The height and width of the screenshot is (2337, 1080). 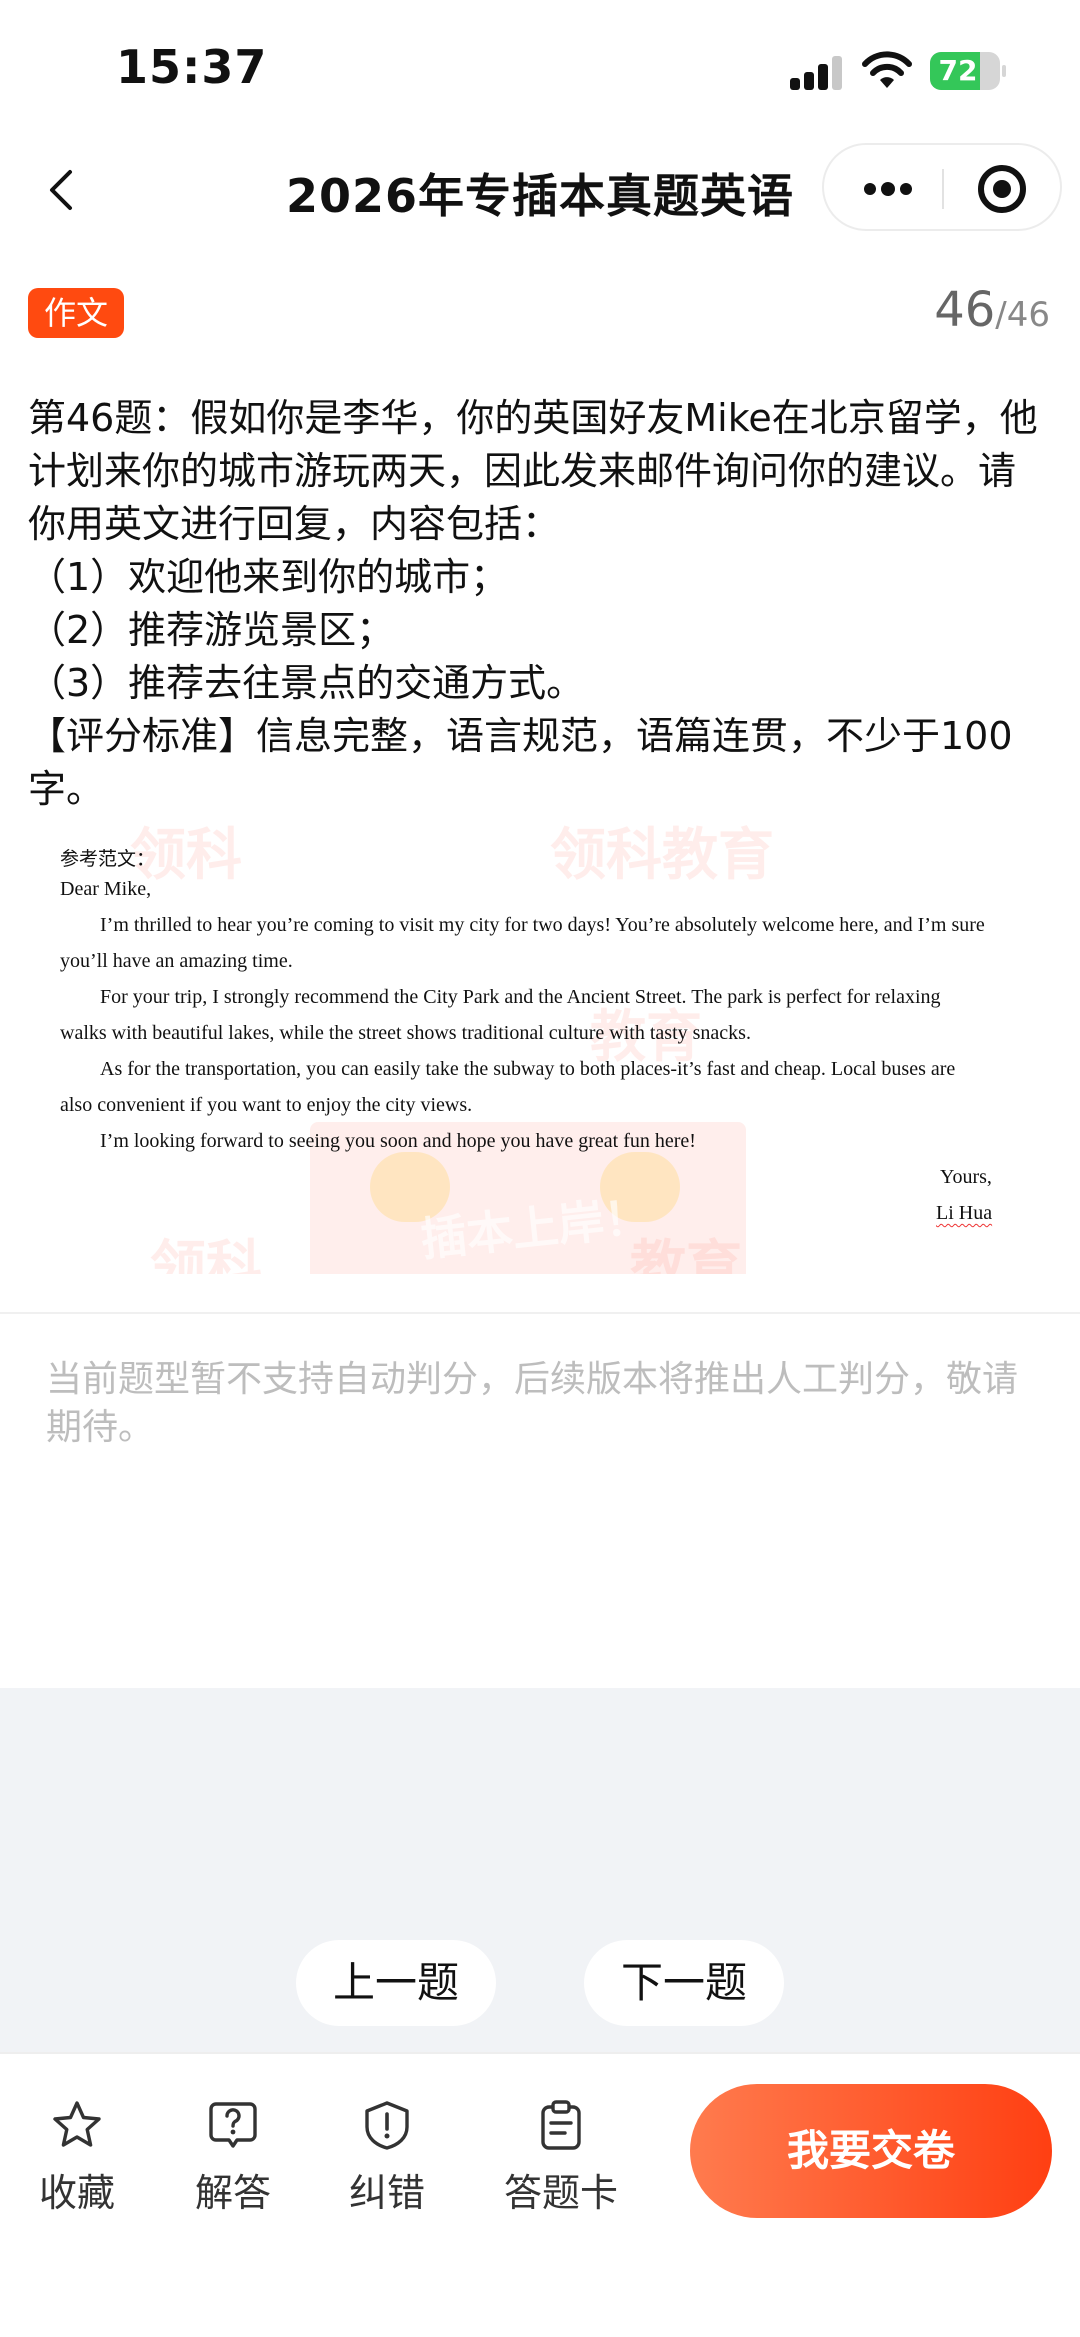 What do you see at coordinates (966, 1177) in the screenshot?
I see `essay-closing: Yours,` at bounding box center [966, 1177].